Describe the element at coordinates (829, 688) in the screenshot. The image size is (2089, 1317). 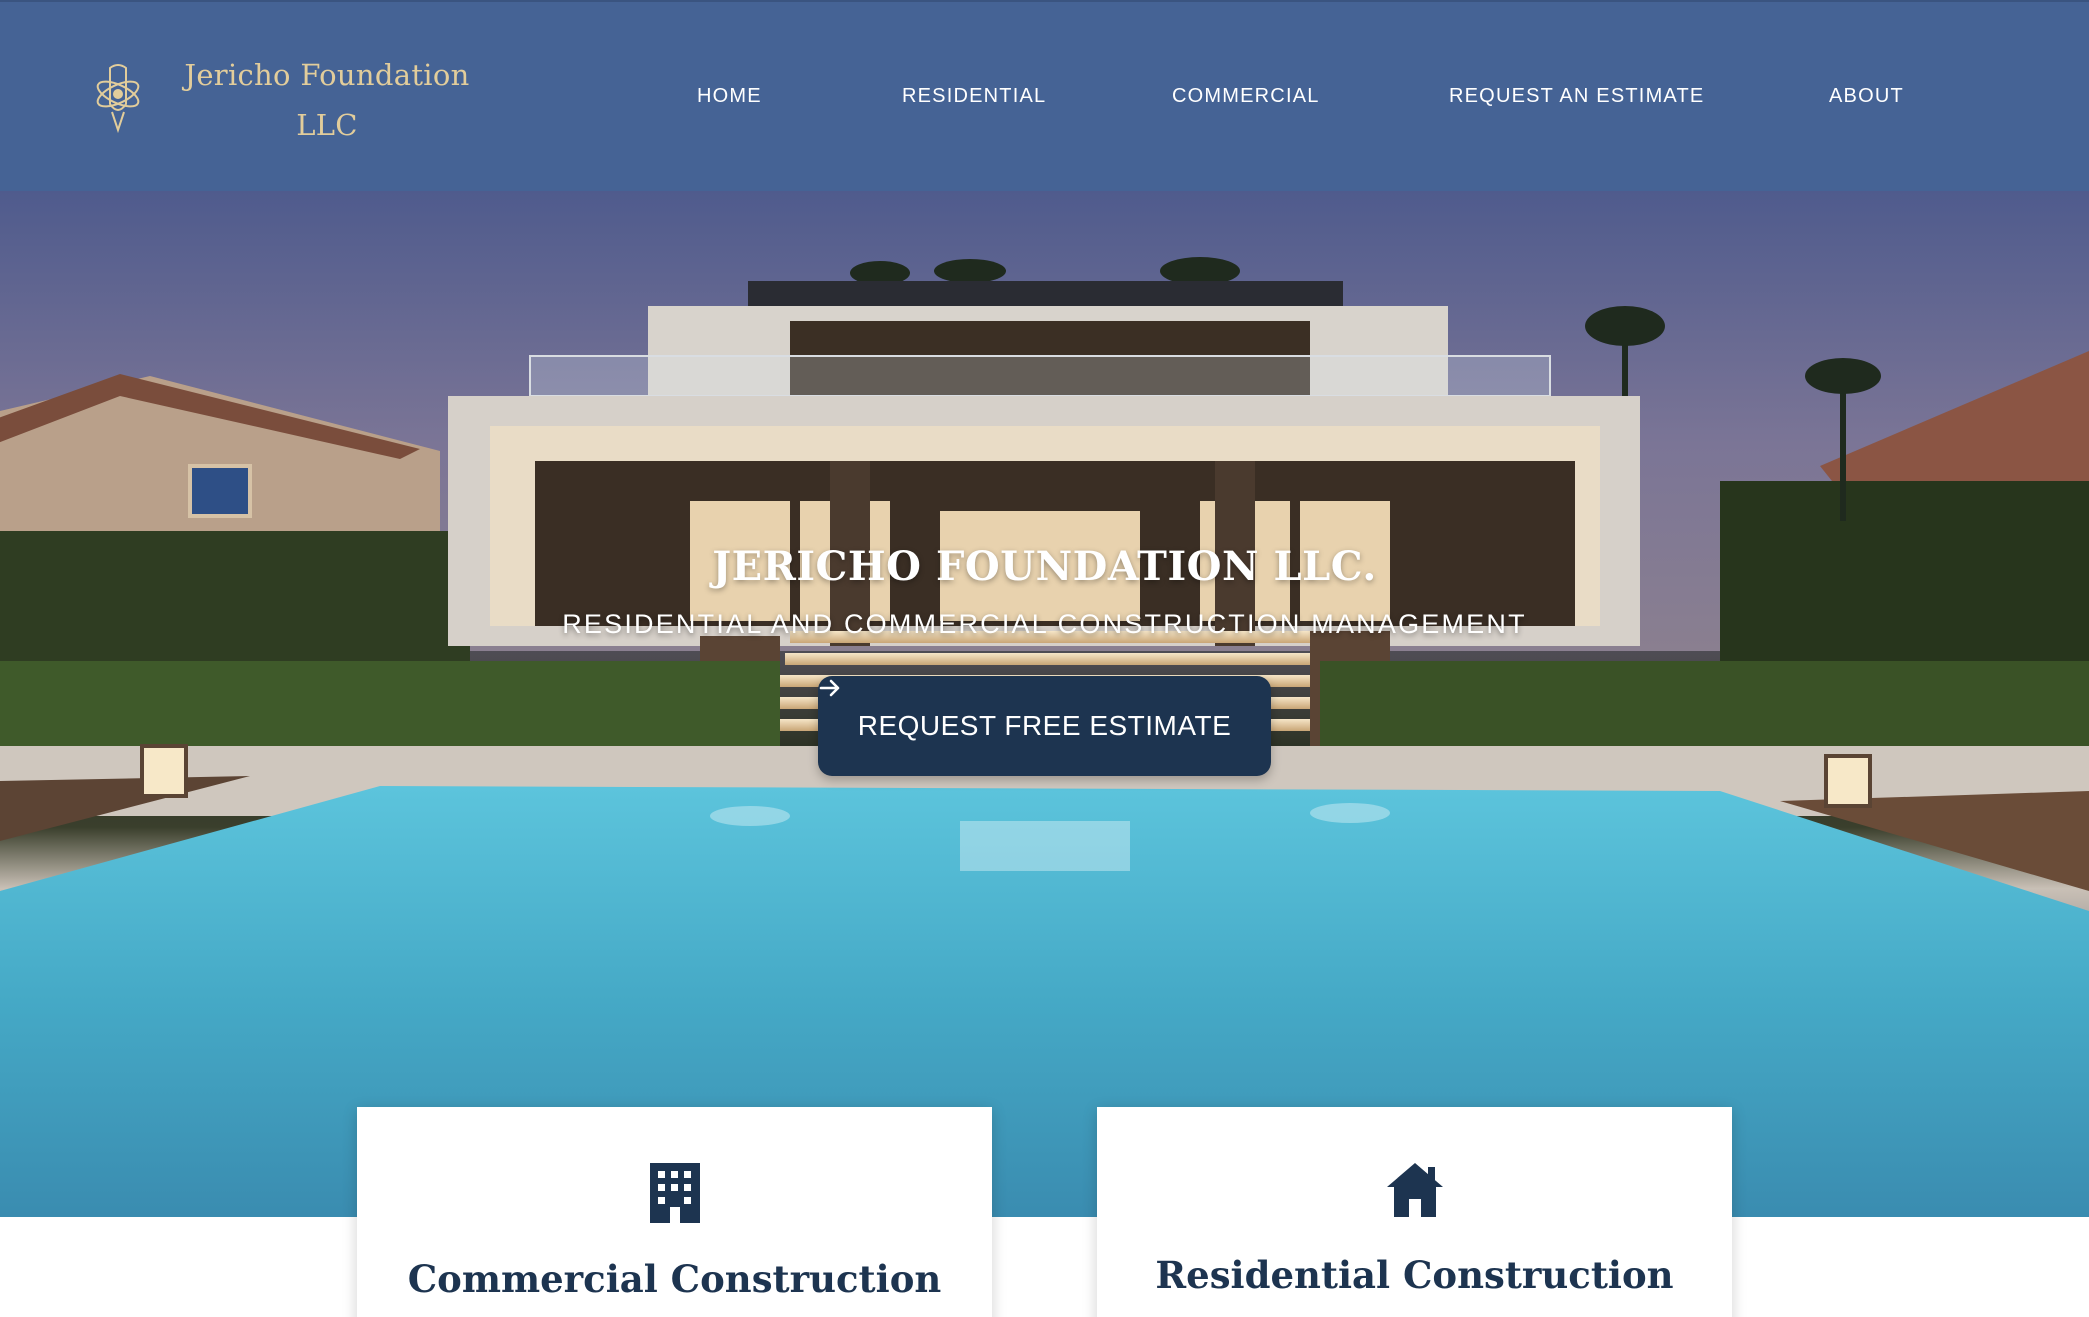
I see `arrow-right-icon` at that location.